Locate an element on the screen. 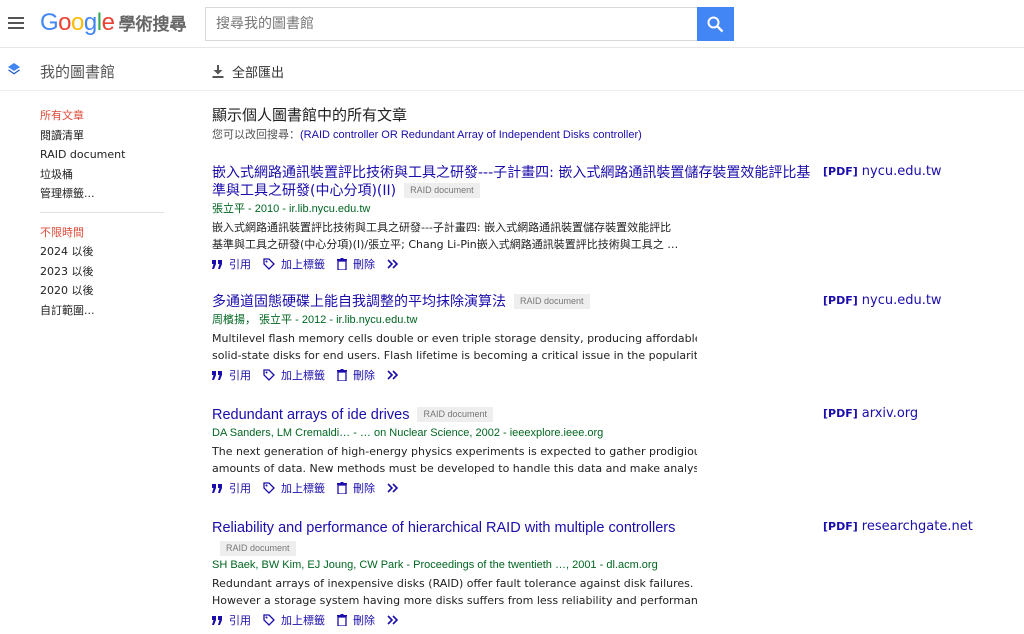 This screenshot has height=634, width=1024. library-title: 我的圖書館 is located at coordinates (78, 72).